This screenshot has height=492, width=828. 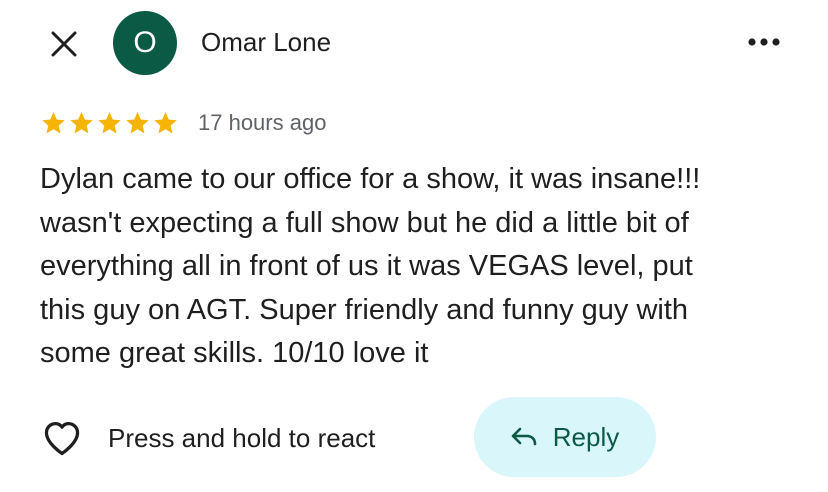 What do you see at coordinates (183, 123) in the screenshot?
I see `rating-row: 17 hours ago` at bounding box center [183, 123].